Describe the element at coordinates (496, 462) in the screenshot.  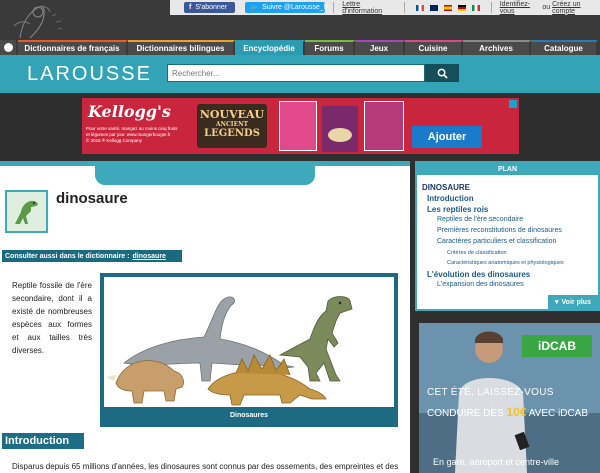
I see `ad-line-3: En gare, aéroport et centre-ville` at that location.